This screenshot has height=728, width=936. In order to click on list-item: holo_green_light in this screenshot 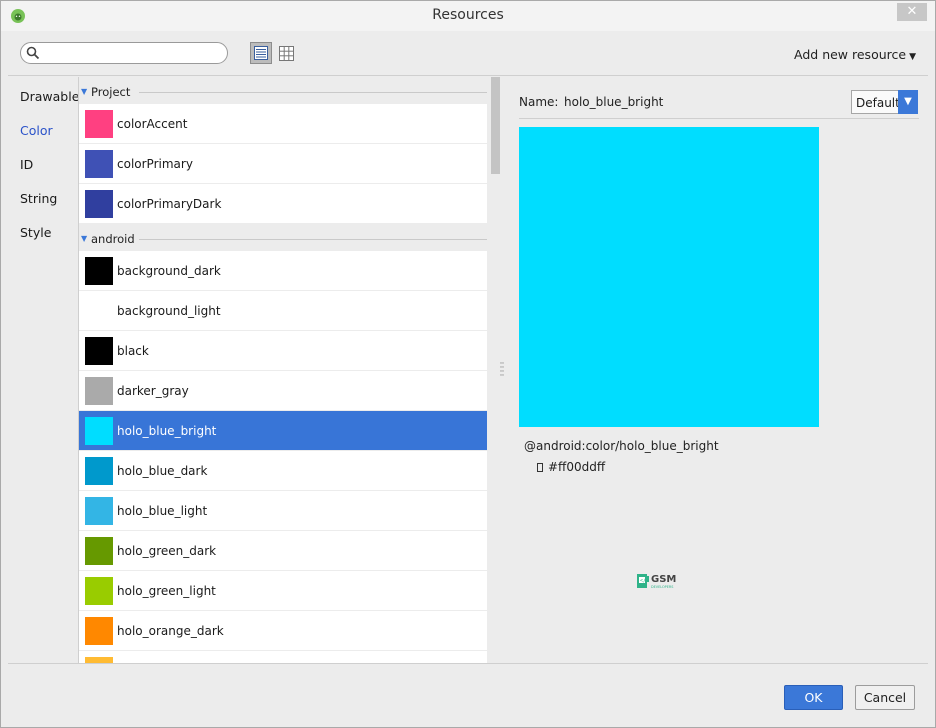, I will do `click(283, 591)`.